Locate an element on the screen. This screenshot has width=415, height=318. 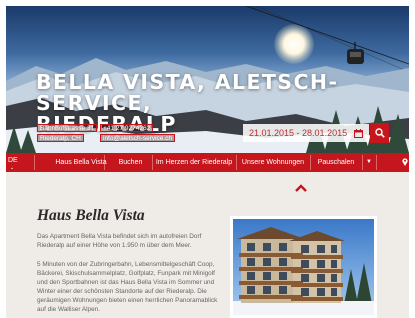
house-photo is located at coordinates (303, 267).